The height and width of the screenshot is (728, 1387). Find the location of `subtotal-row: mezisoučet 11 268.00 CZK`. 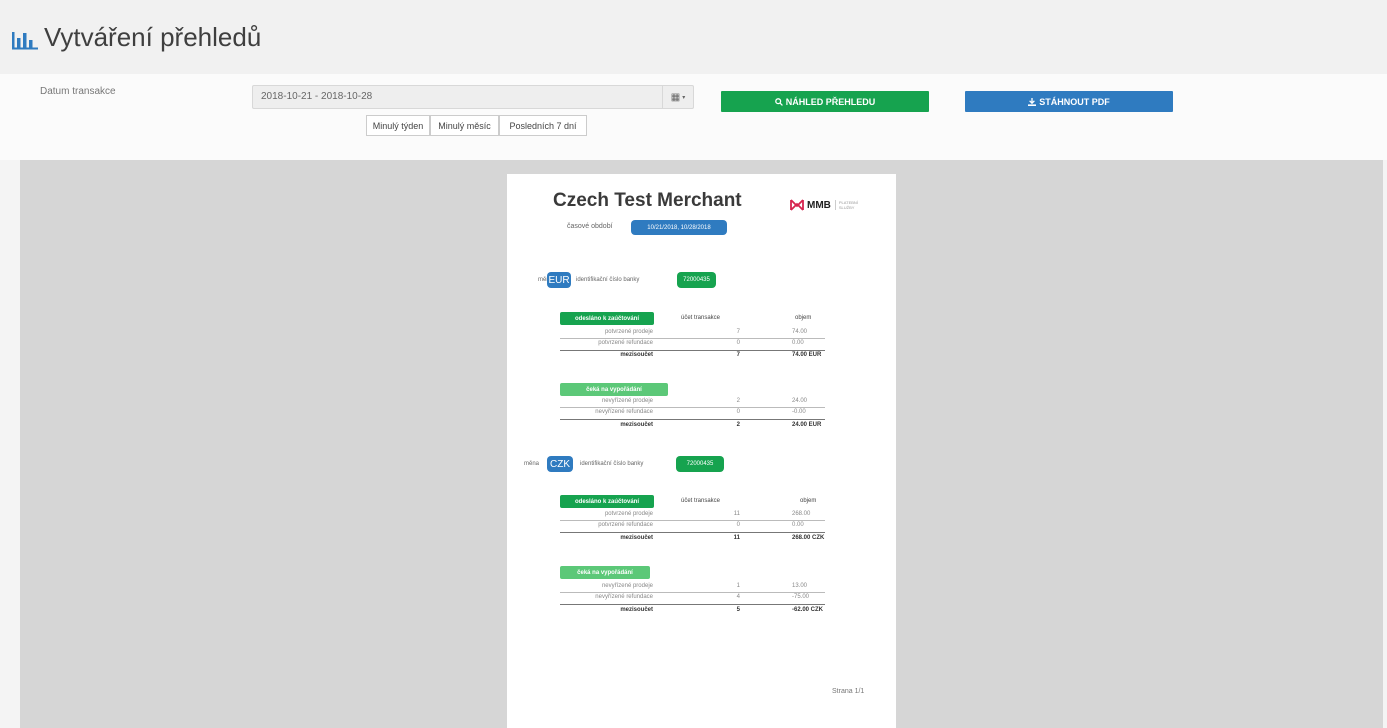

subtotal-row: mezisoučet 11 268.00 CZK is located at coordinates (692, 539).